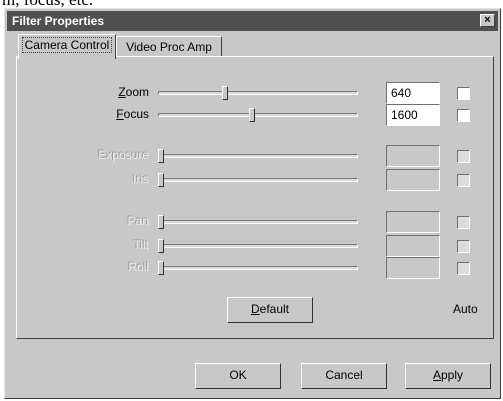 This screenshot has width=503, height=401. I want to click on focus-access-key: F, so click(120, 114).